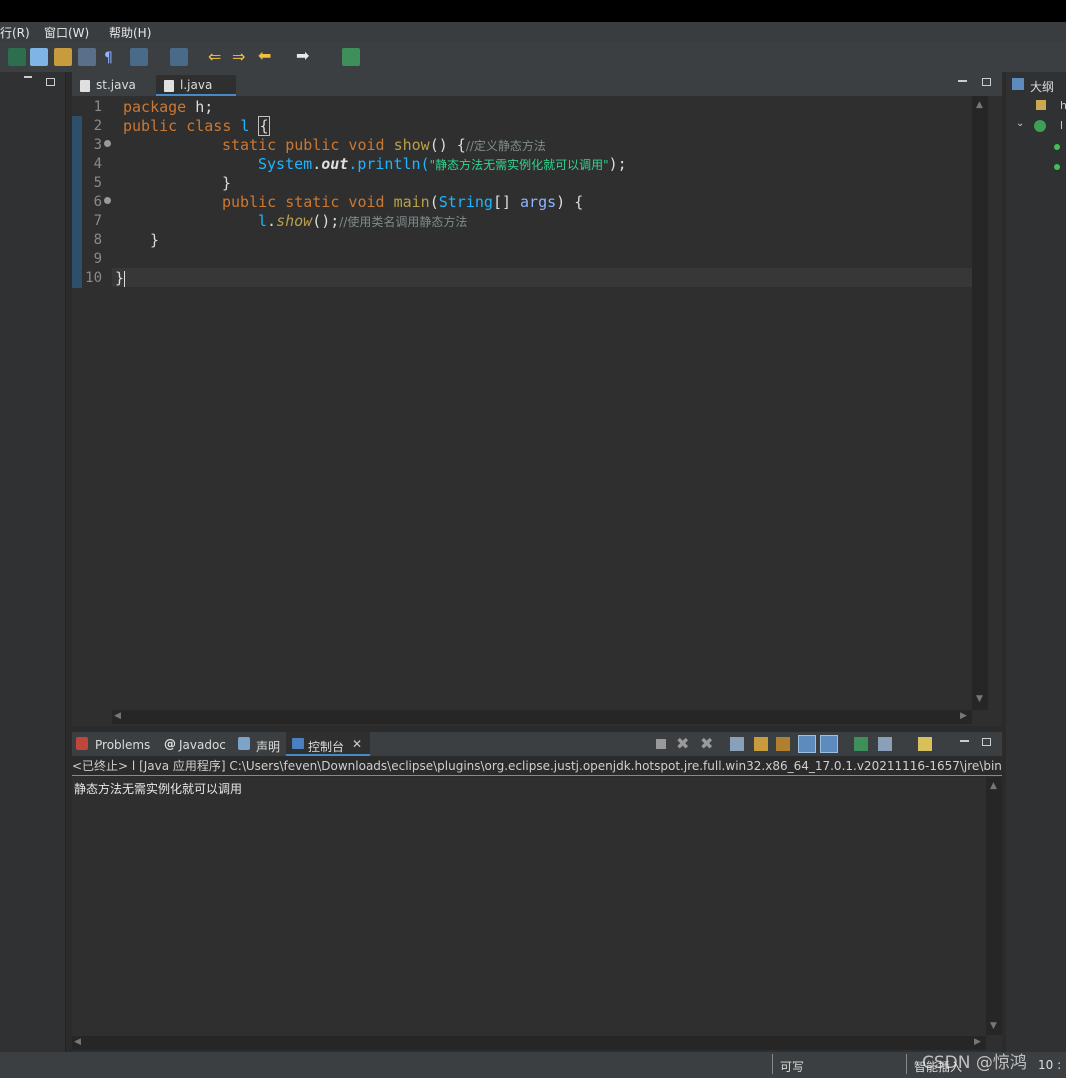 The width and height of the screenshot is (1066, 1078). I want to click on tab-problems: Problems, so click(122, 745).